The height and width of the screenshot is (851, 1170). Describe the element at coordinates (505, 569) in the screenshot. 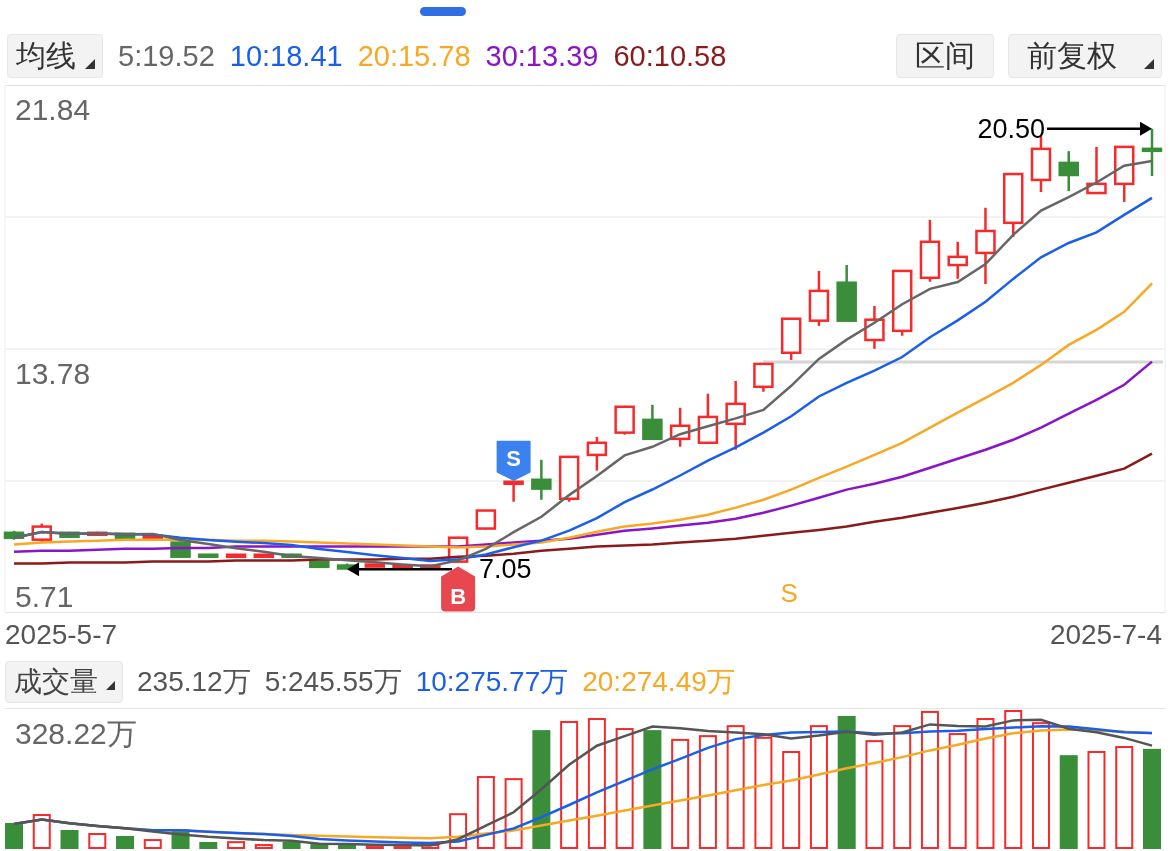

I see `price-label: 7.05` at that location.